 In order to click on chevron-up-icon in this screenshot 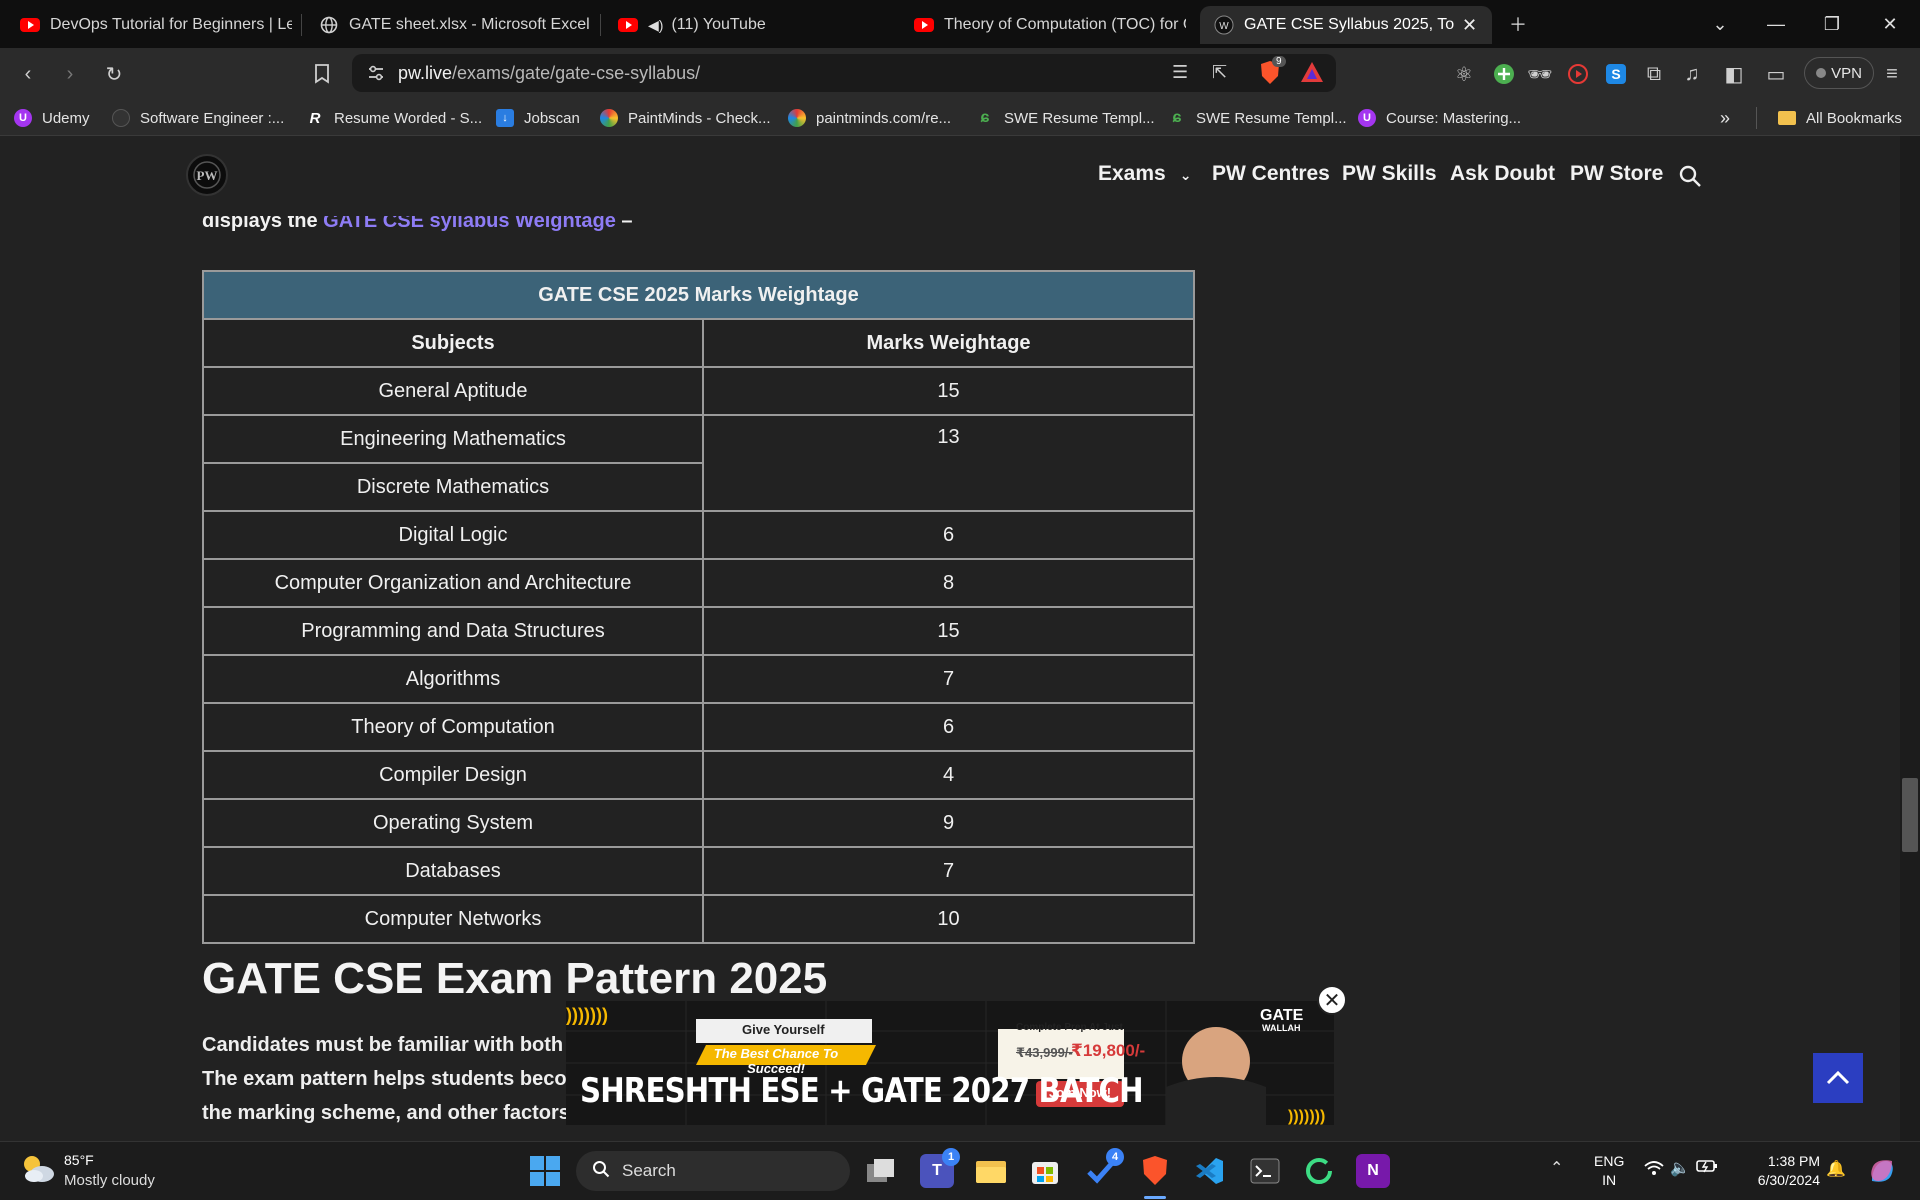, I will do `click(1838, 1077)`.